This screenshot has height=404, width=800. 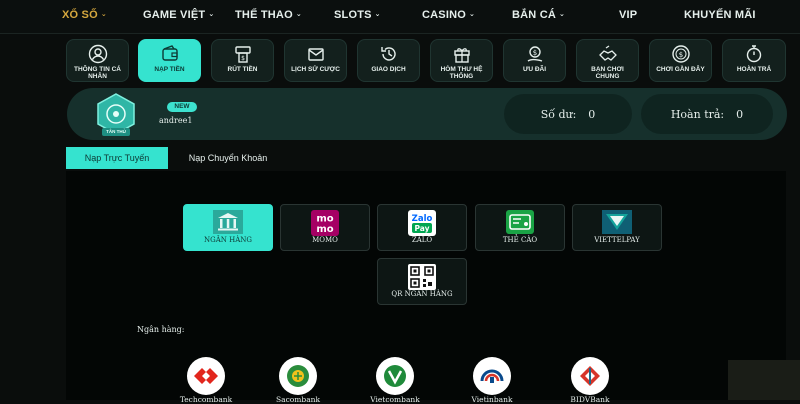 I want to click on menu-hoan-tra: HOÀN TRẢ, so click(x=754, y=60).